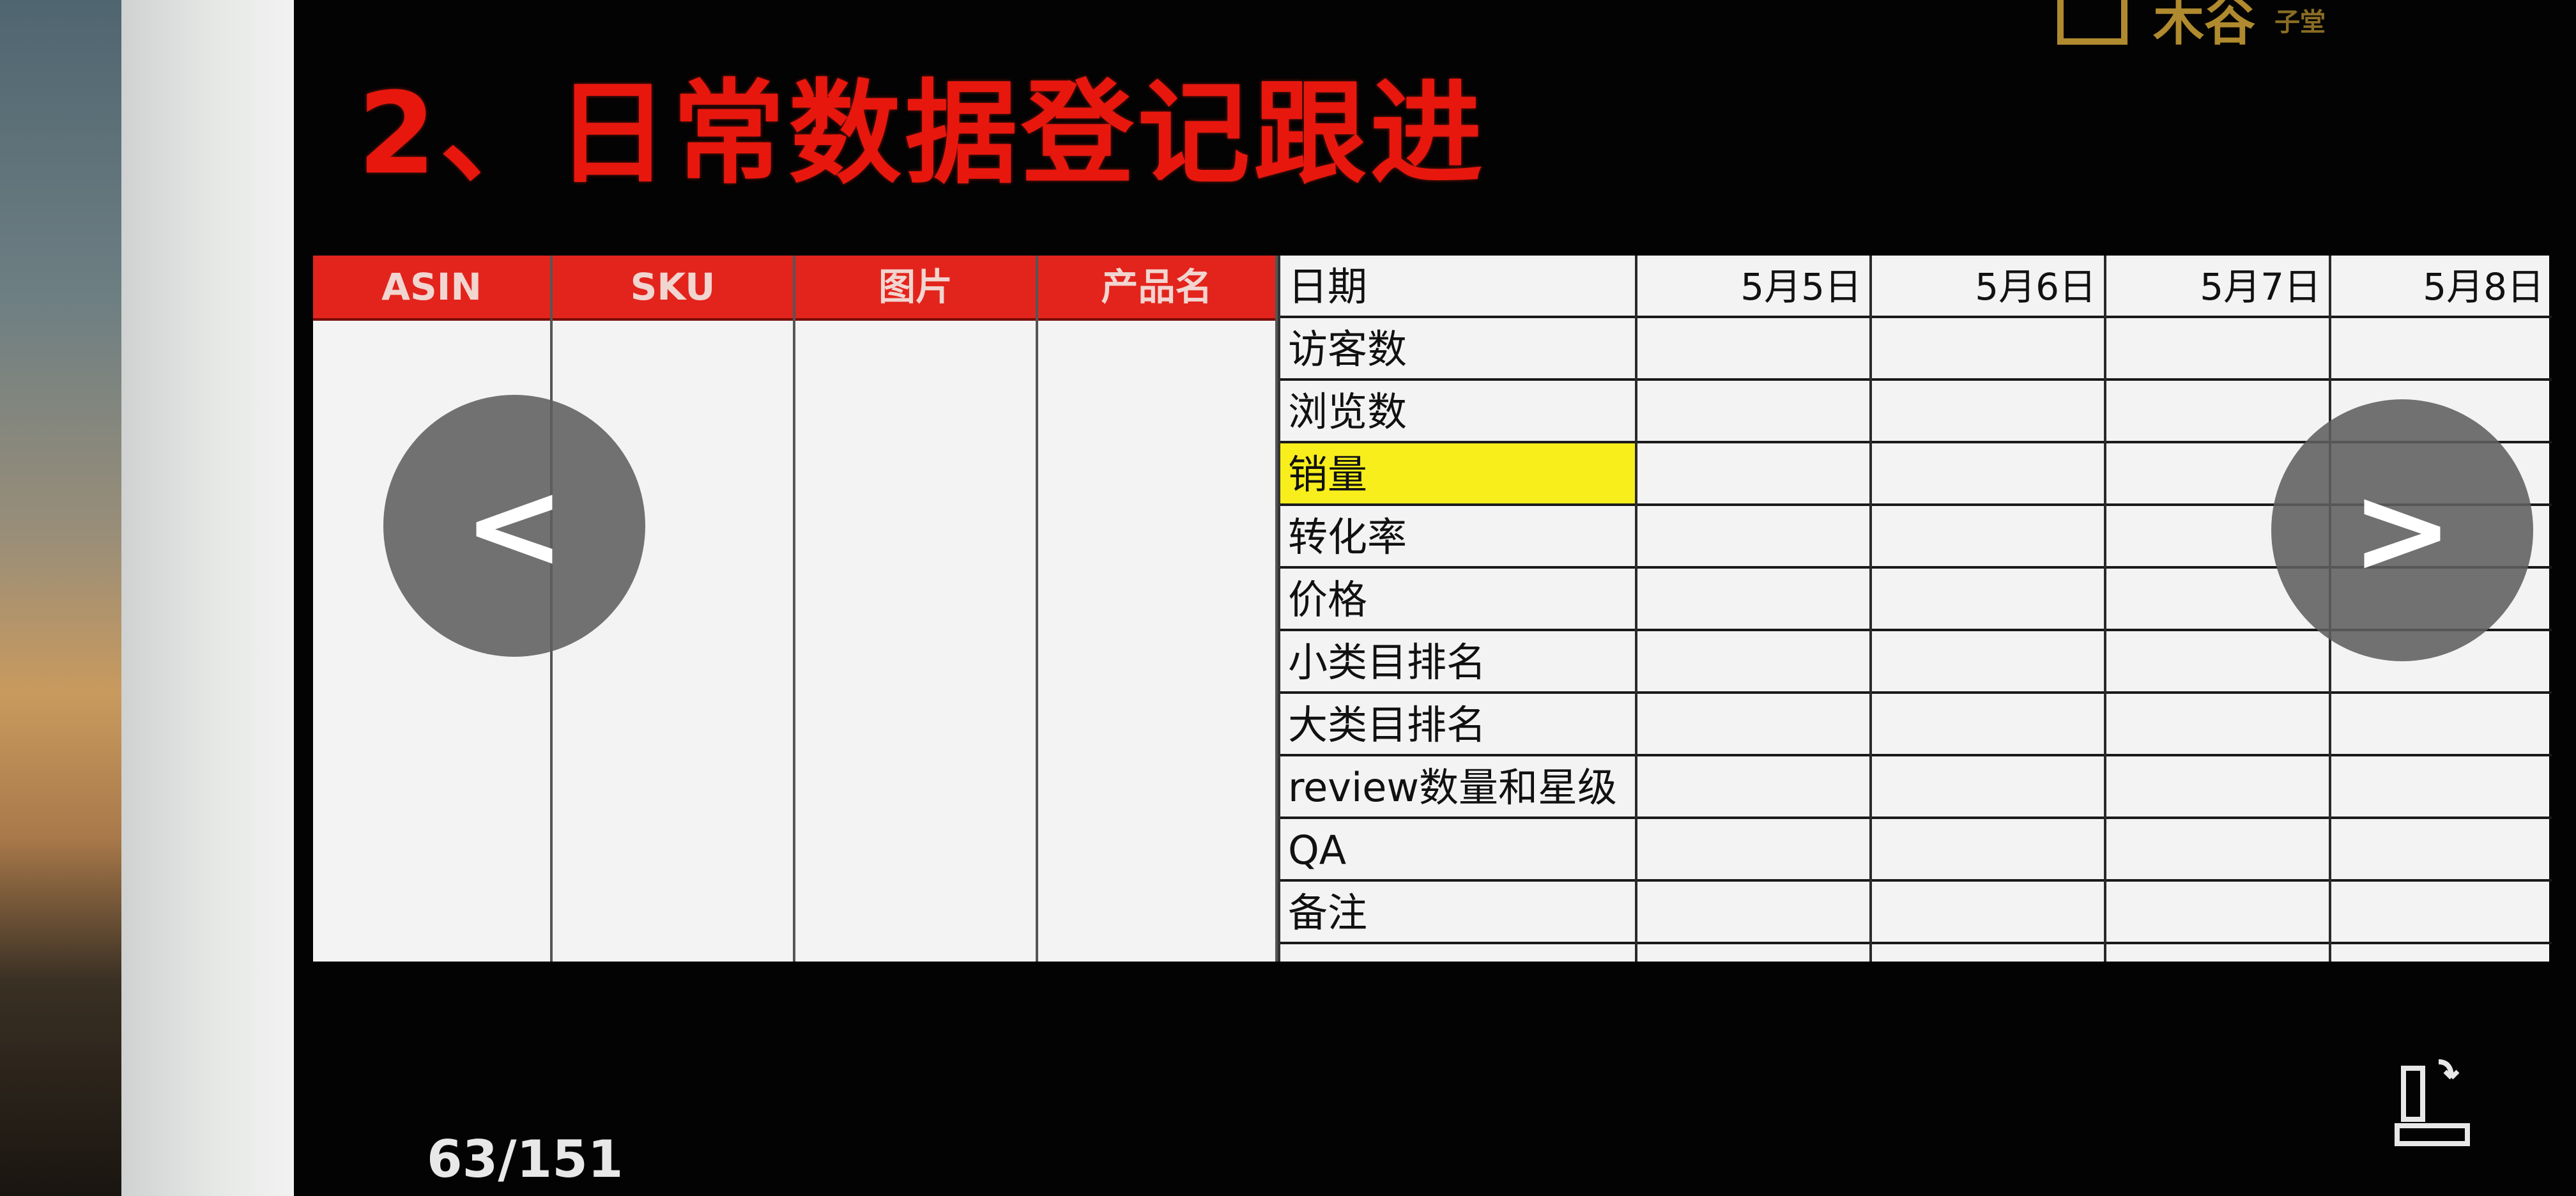  I want to click on metric-label: 备注, so click(1328, 912).